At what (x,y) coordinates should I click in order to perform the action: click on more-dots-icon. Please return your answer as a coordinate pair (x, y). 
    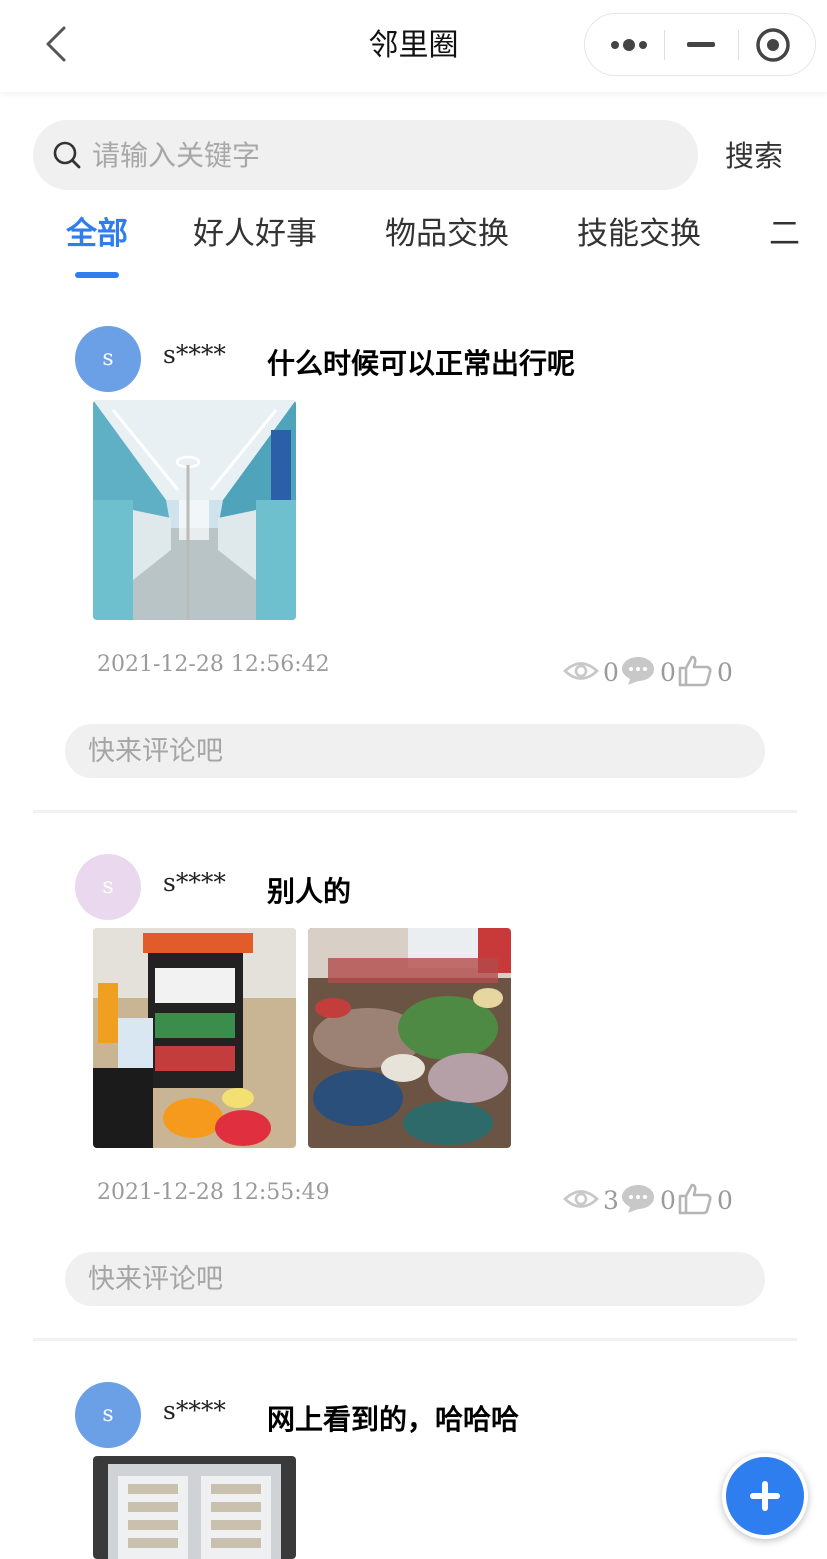
    Looking at the image, I should click on (629, 45).